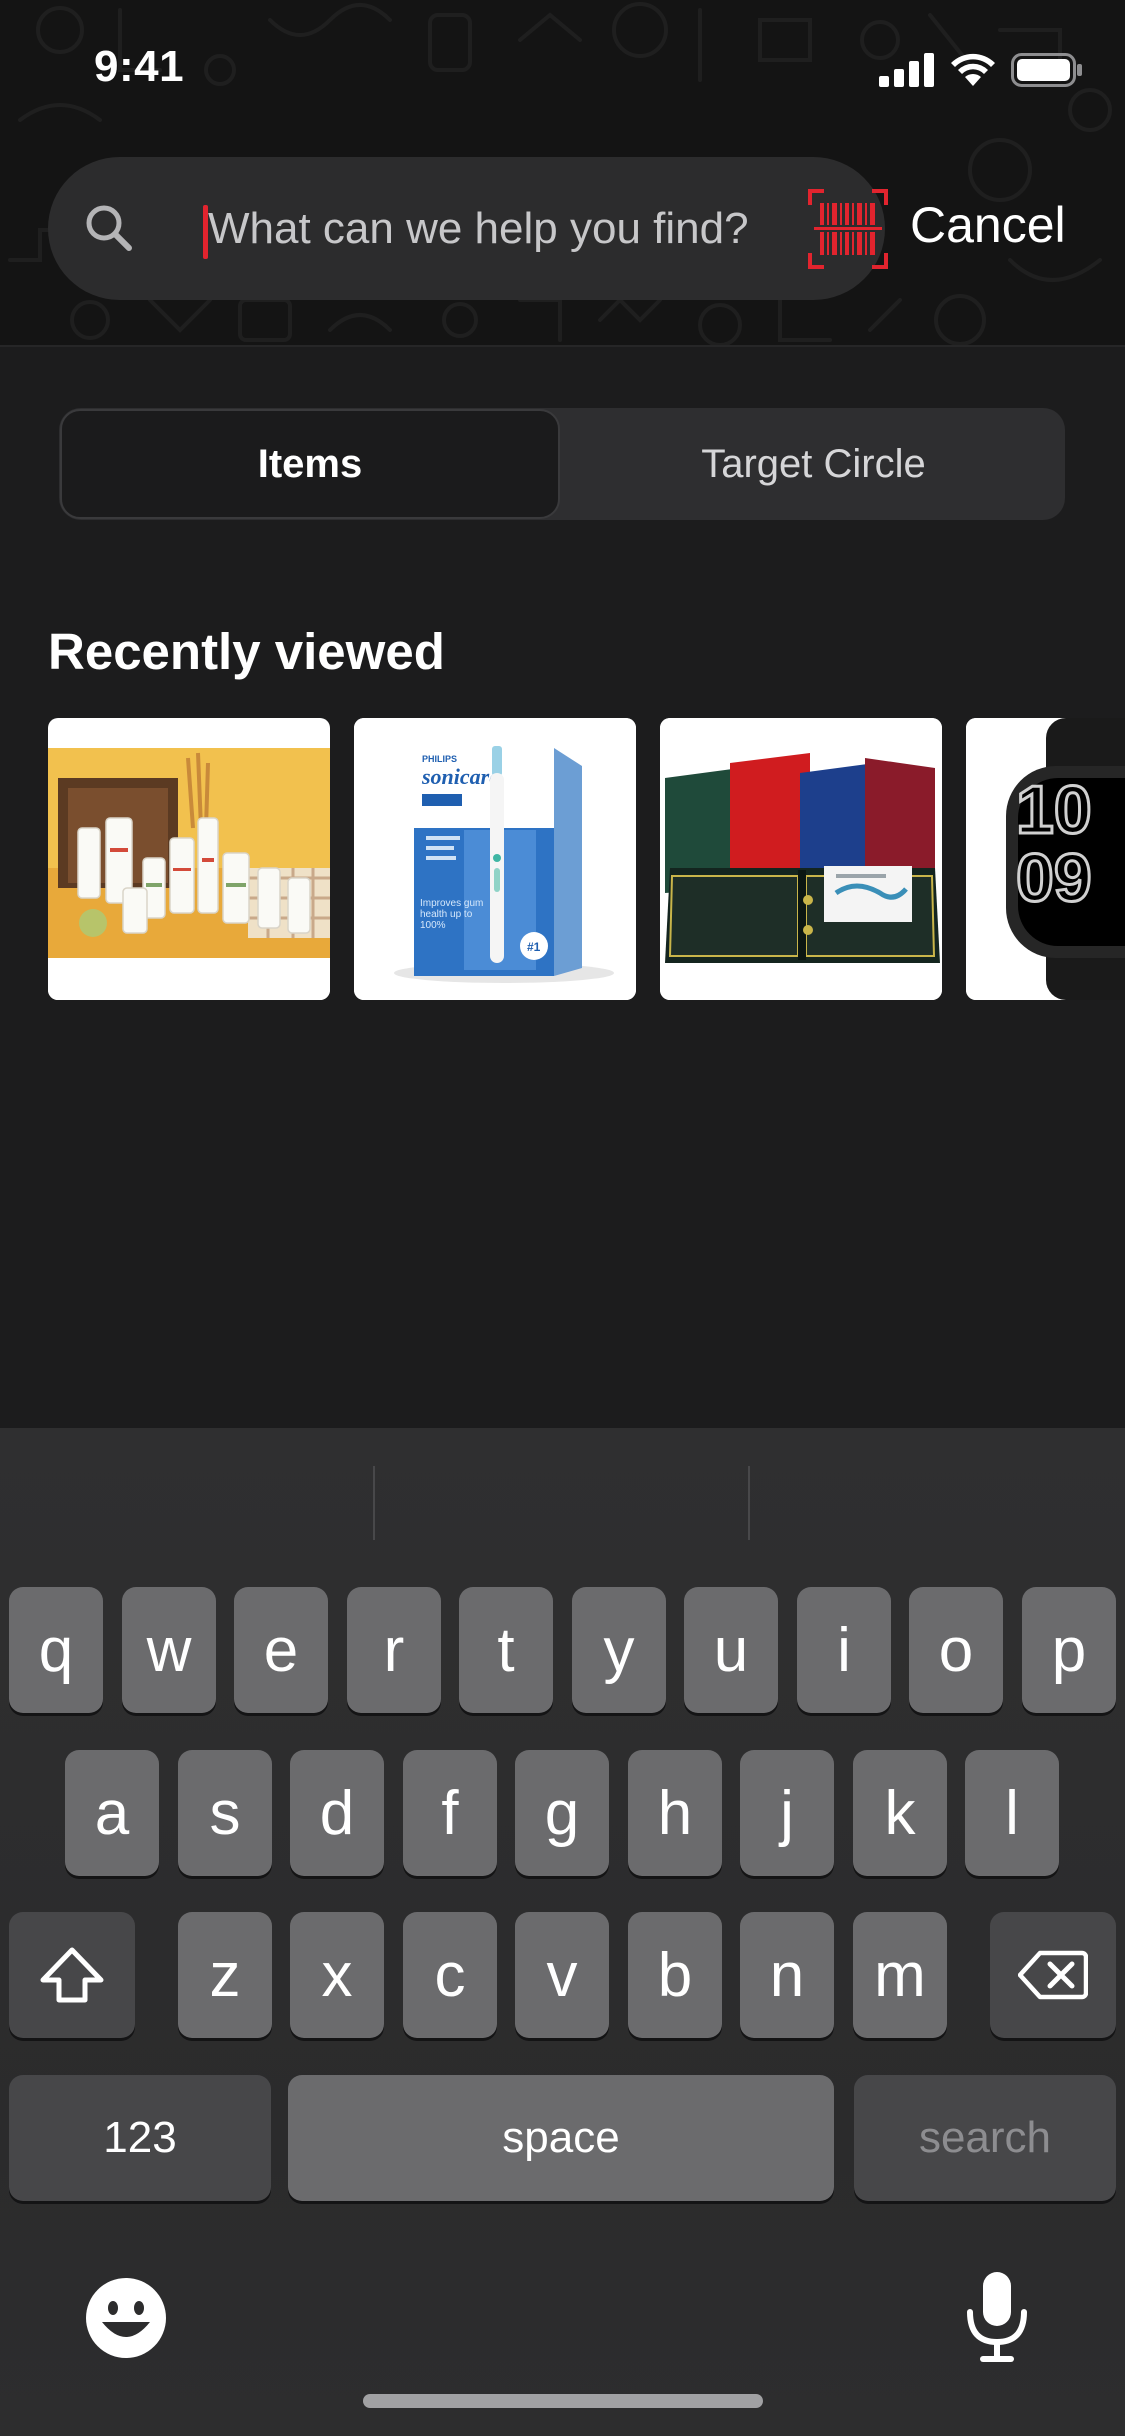 The image size is (1125, 2436). What do you see at coordinates (619, 1650) in the screenshot?
I see `key-y: y` at bounding box center [619, 1650].